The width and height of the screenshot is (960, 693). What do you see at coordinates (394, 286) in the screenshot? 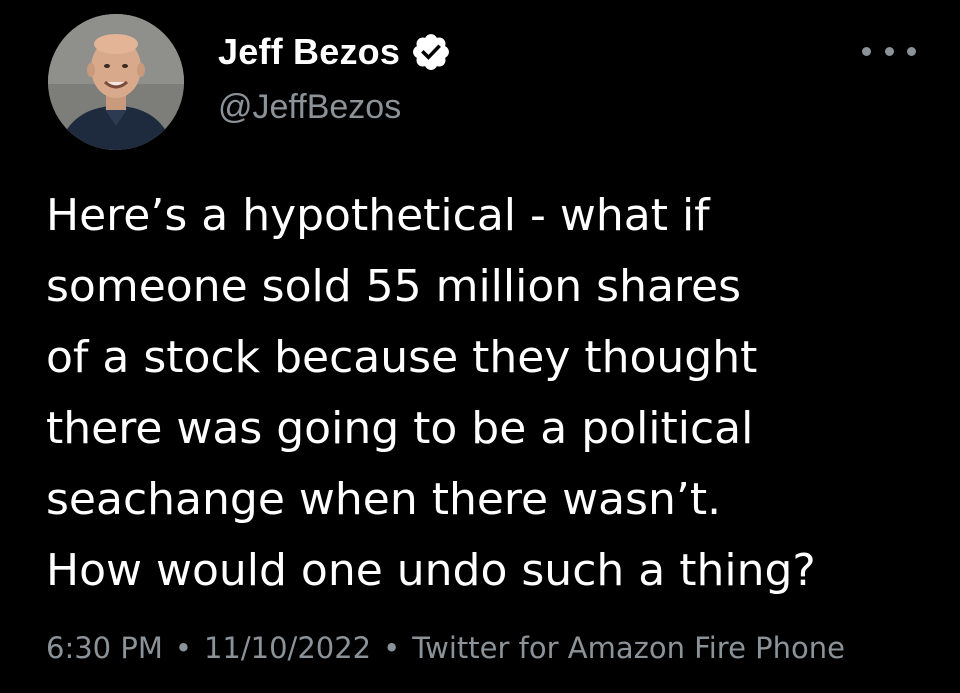
I see `tweet-text-line: someone sold 55 million shares` at bounding box center [394, 286].